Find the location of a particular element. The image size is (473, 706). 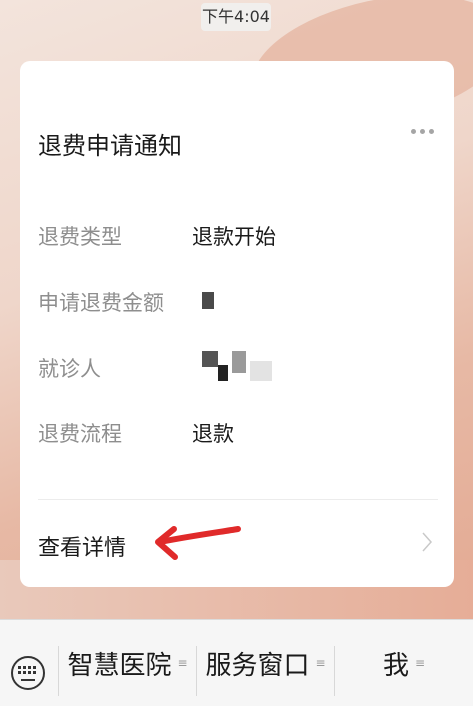

menu-item-label: 智慧医院 is located at coordinates (119, 665).